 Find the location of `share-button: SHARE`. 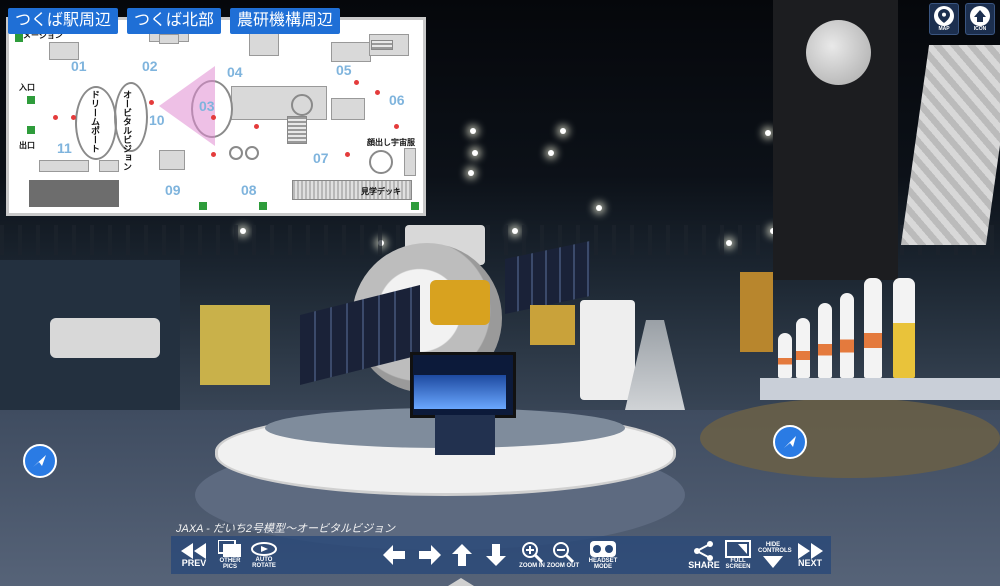

share-button: SHARE is located at coordinates (704, 555).